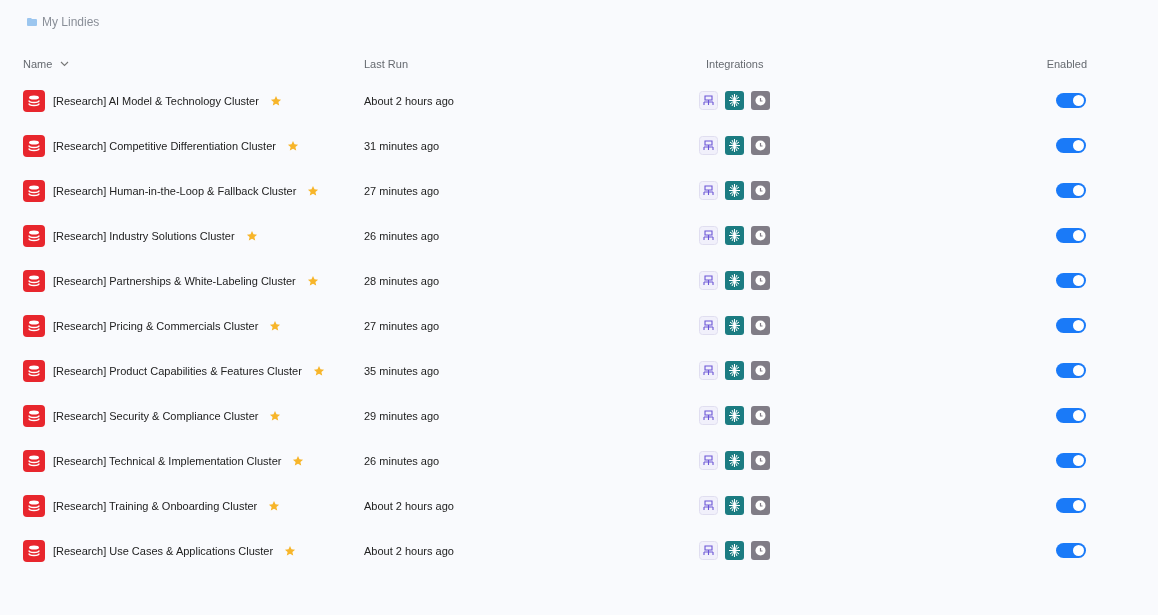  Describe the element at coordinates (65, 64) in the screenshot. I see `chevron-down-icon` at that location.